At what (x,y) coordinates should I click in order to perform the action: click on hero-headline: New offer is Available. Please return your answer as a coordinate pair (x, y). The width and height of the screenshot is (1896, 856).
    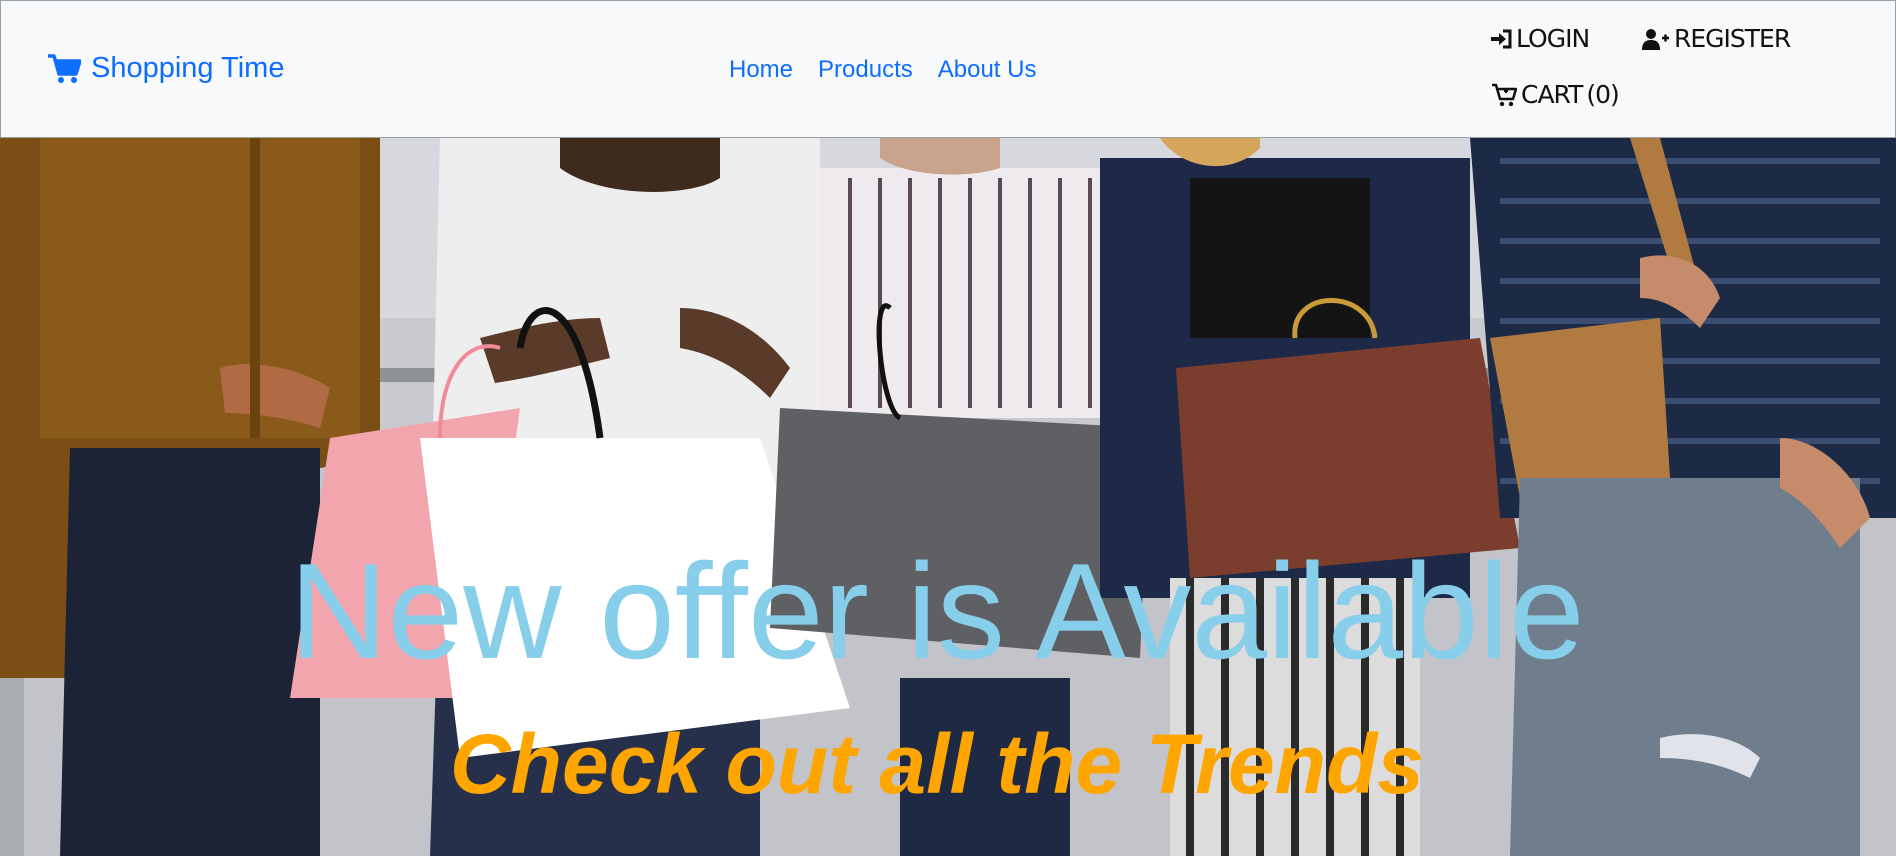
    Looking at the image, I should click on (937, 611).